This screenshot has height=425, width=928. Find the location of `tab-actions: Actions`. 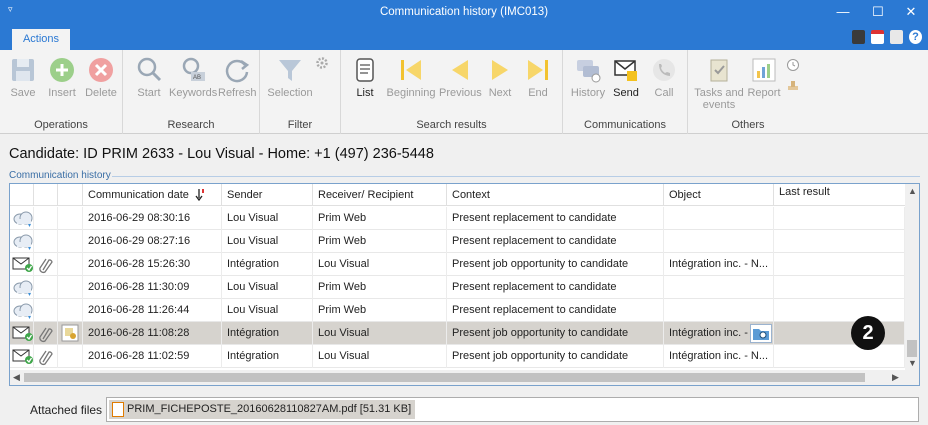

tab-actions: Actions is located at coordinates (41, 39).